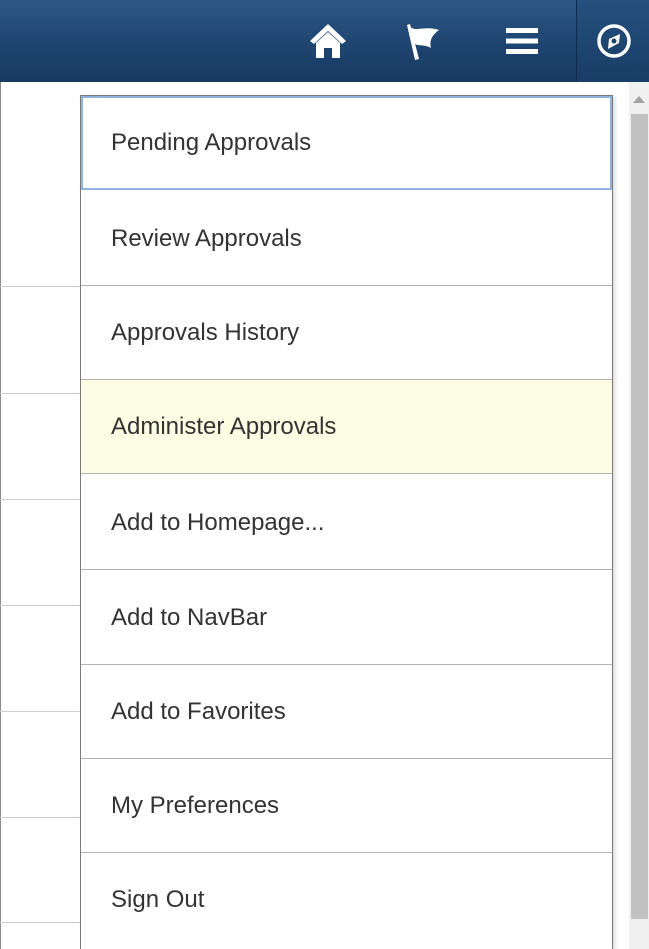 This screenshot has height=949, width=649. I want to click on home-icon, so click(328, 41).